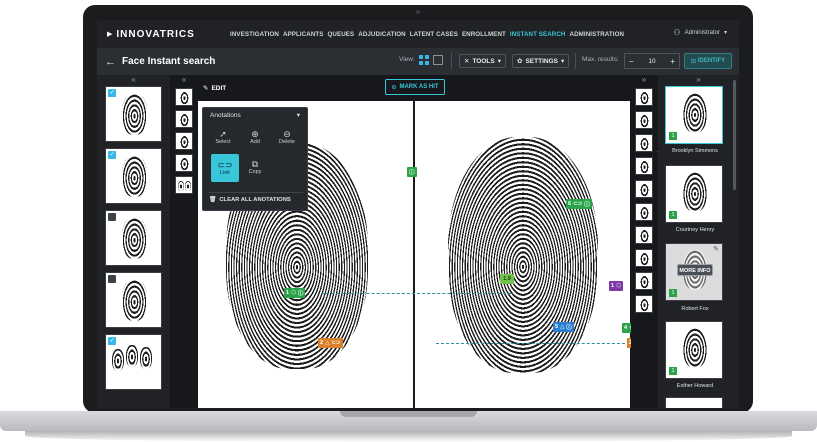 The height and width of the screenshot is (442, 817). What do you see at coordinates (626, 328) in the screenshot?
I see `marker-number: 4` at bounding box center [626, 328].